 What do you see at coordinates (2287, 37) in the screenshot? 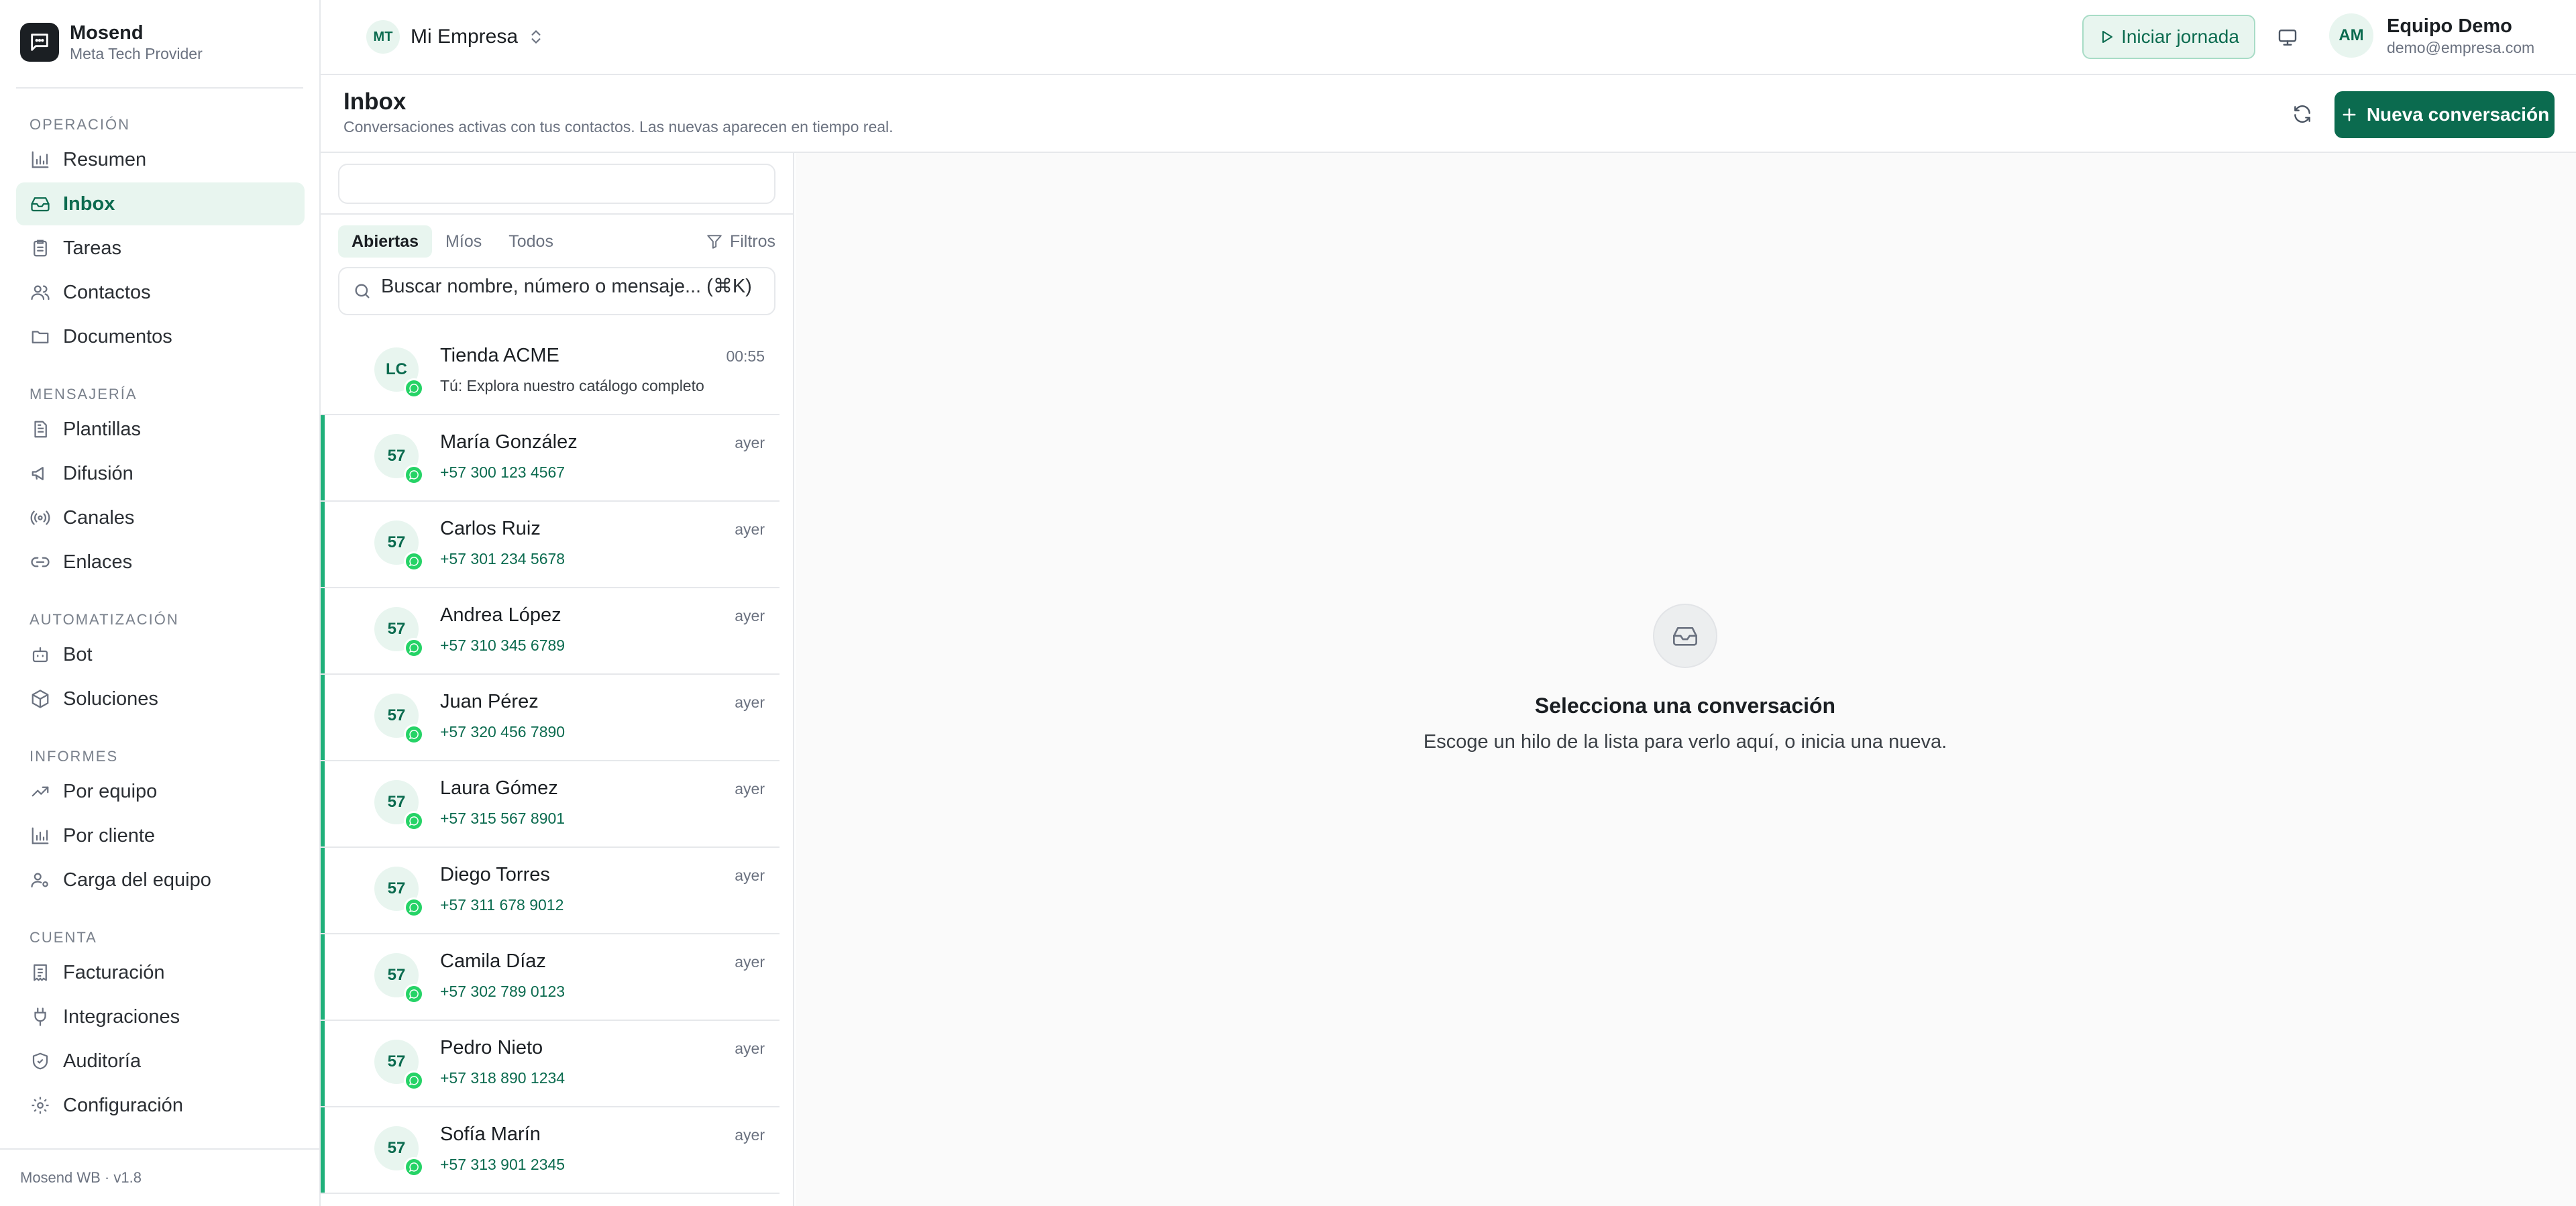
I see `monitor-icon` at bounding box center [2287, 37].